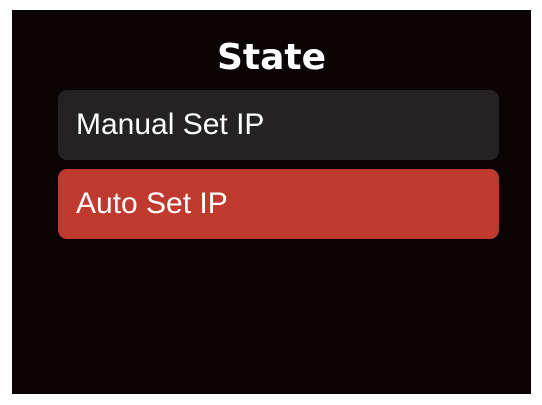  I want to click on menu-item-label: Manual Set IP, so click(170, 124).